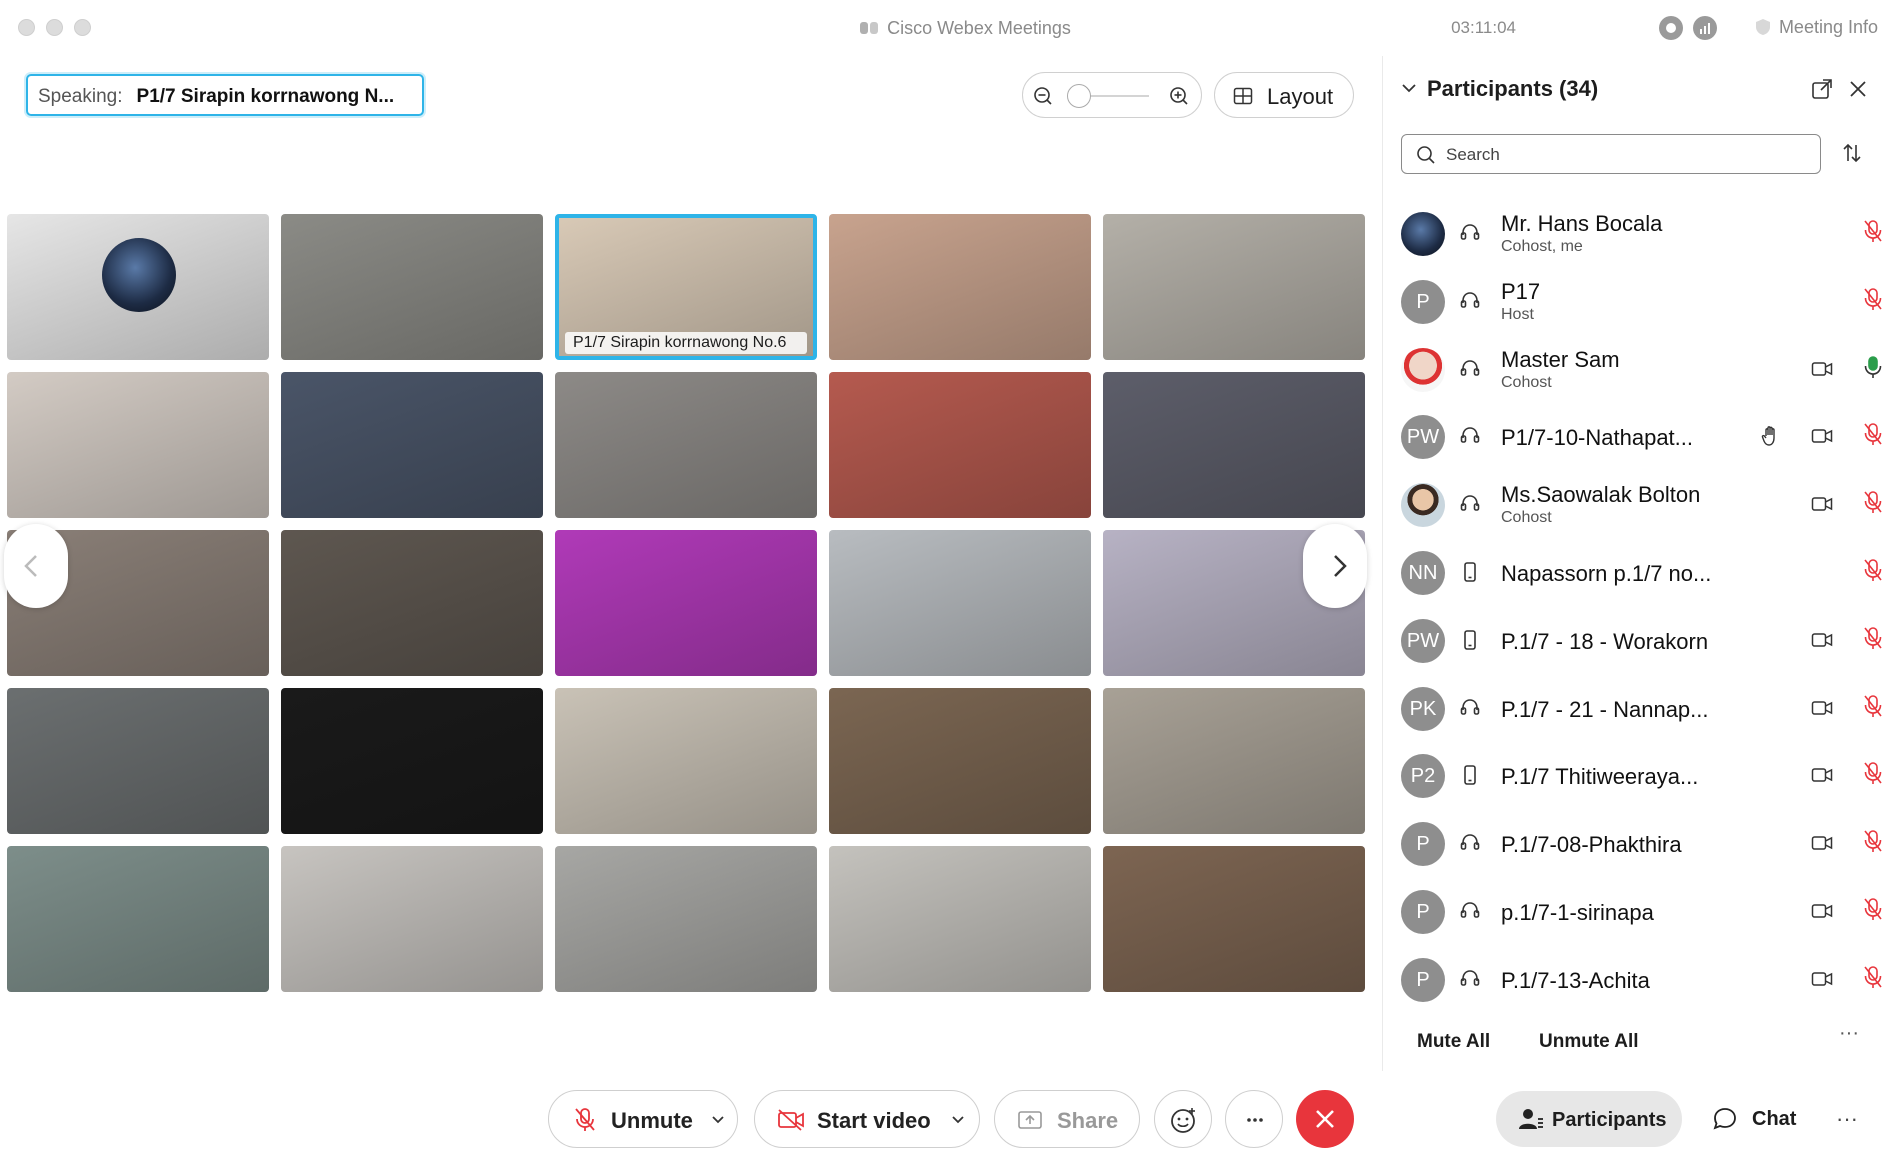  I want to click on microphone-active-icon, so click(1873, 370).